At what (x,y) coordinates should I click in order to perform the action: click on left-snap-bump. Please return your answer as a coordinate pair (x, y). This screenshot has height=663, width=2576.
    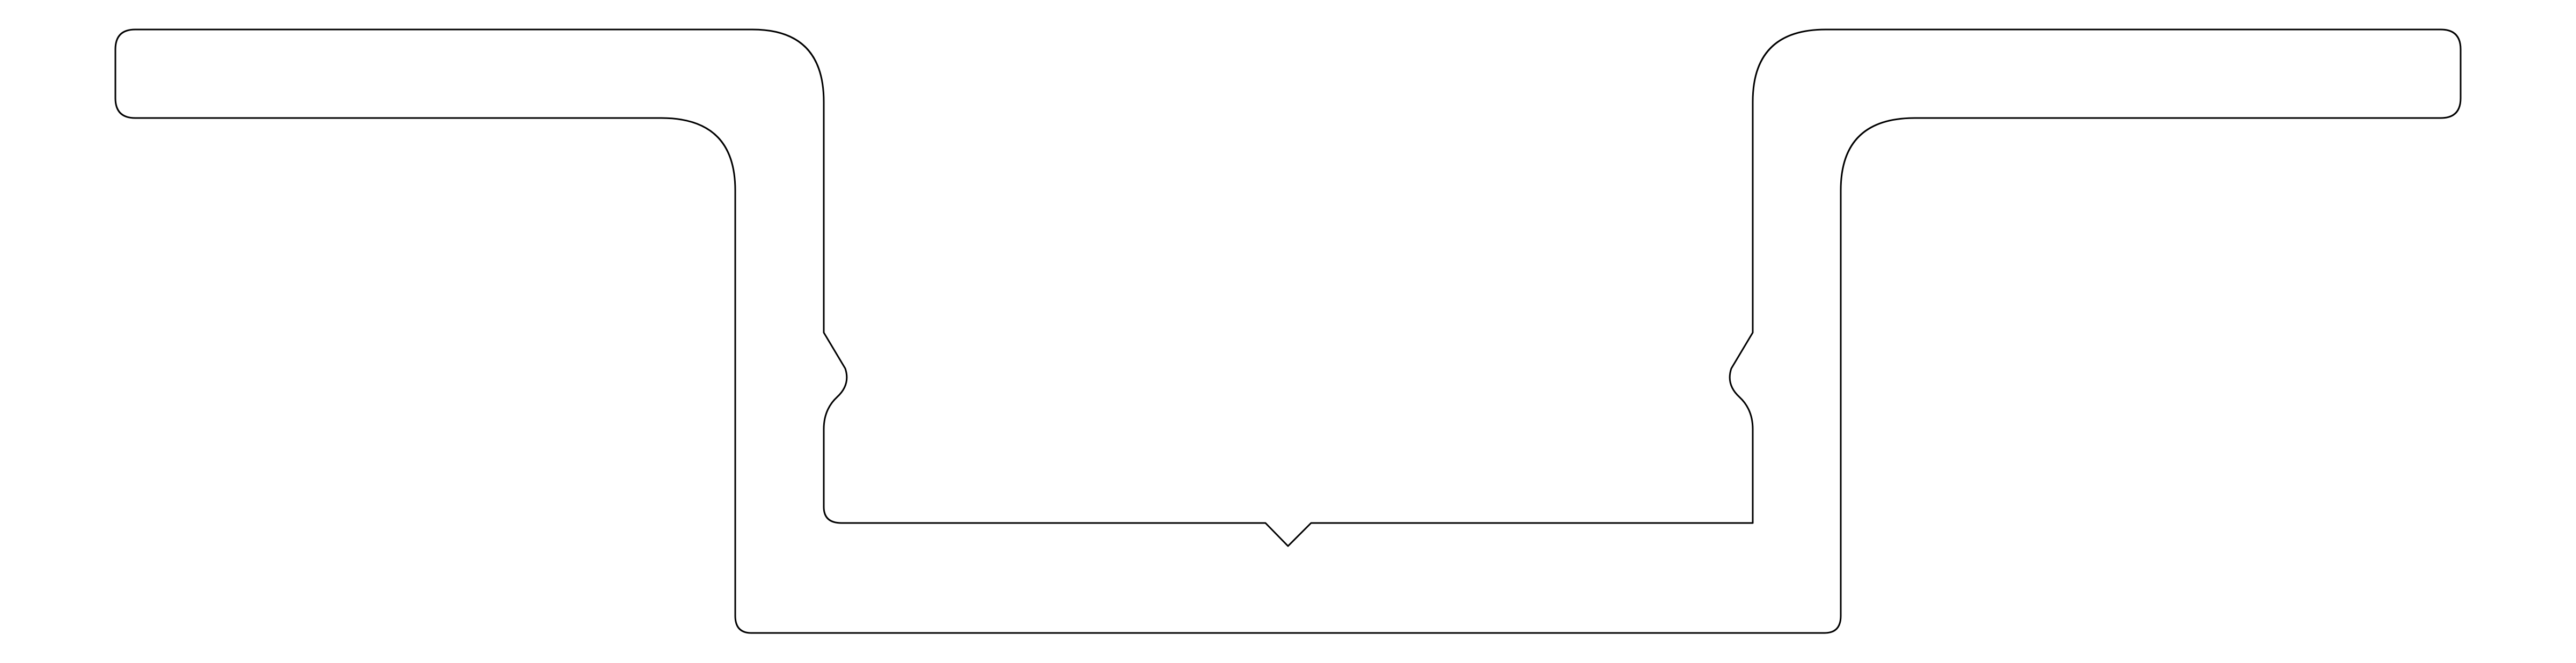
    Looking at the image, I should click on (838, 381).